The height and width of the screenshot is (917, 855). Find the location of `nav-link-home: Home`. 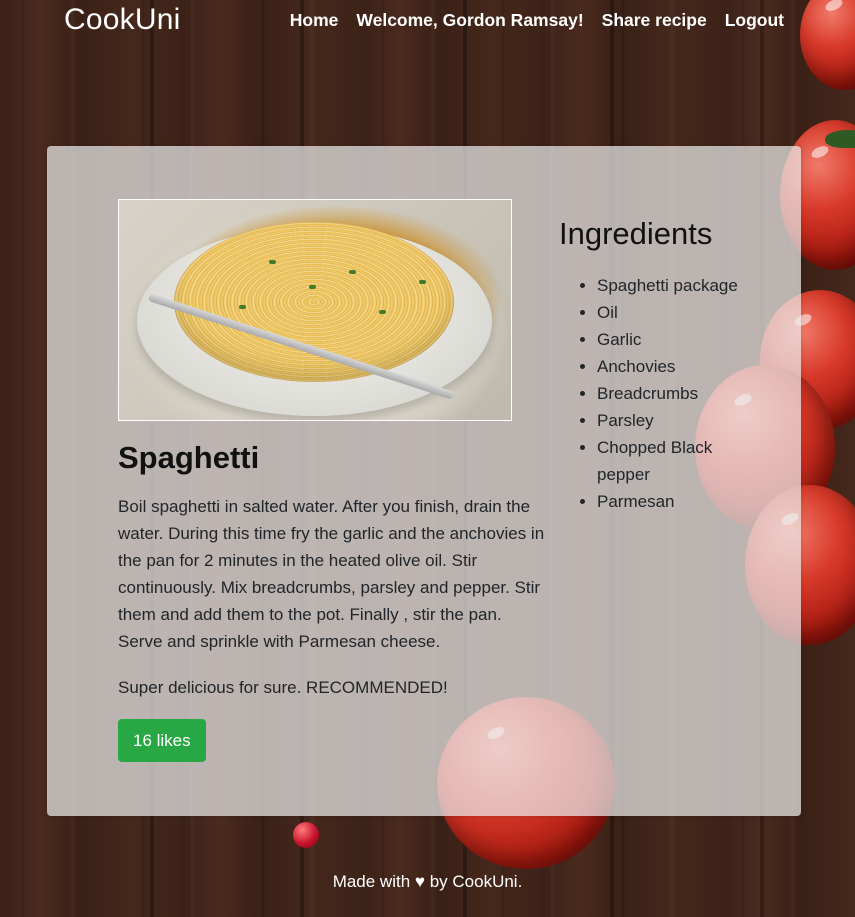

nav-link-home: Home is located at coordinates (314, 20).